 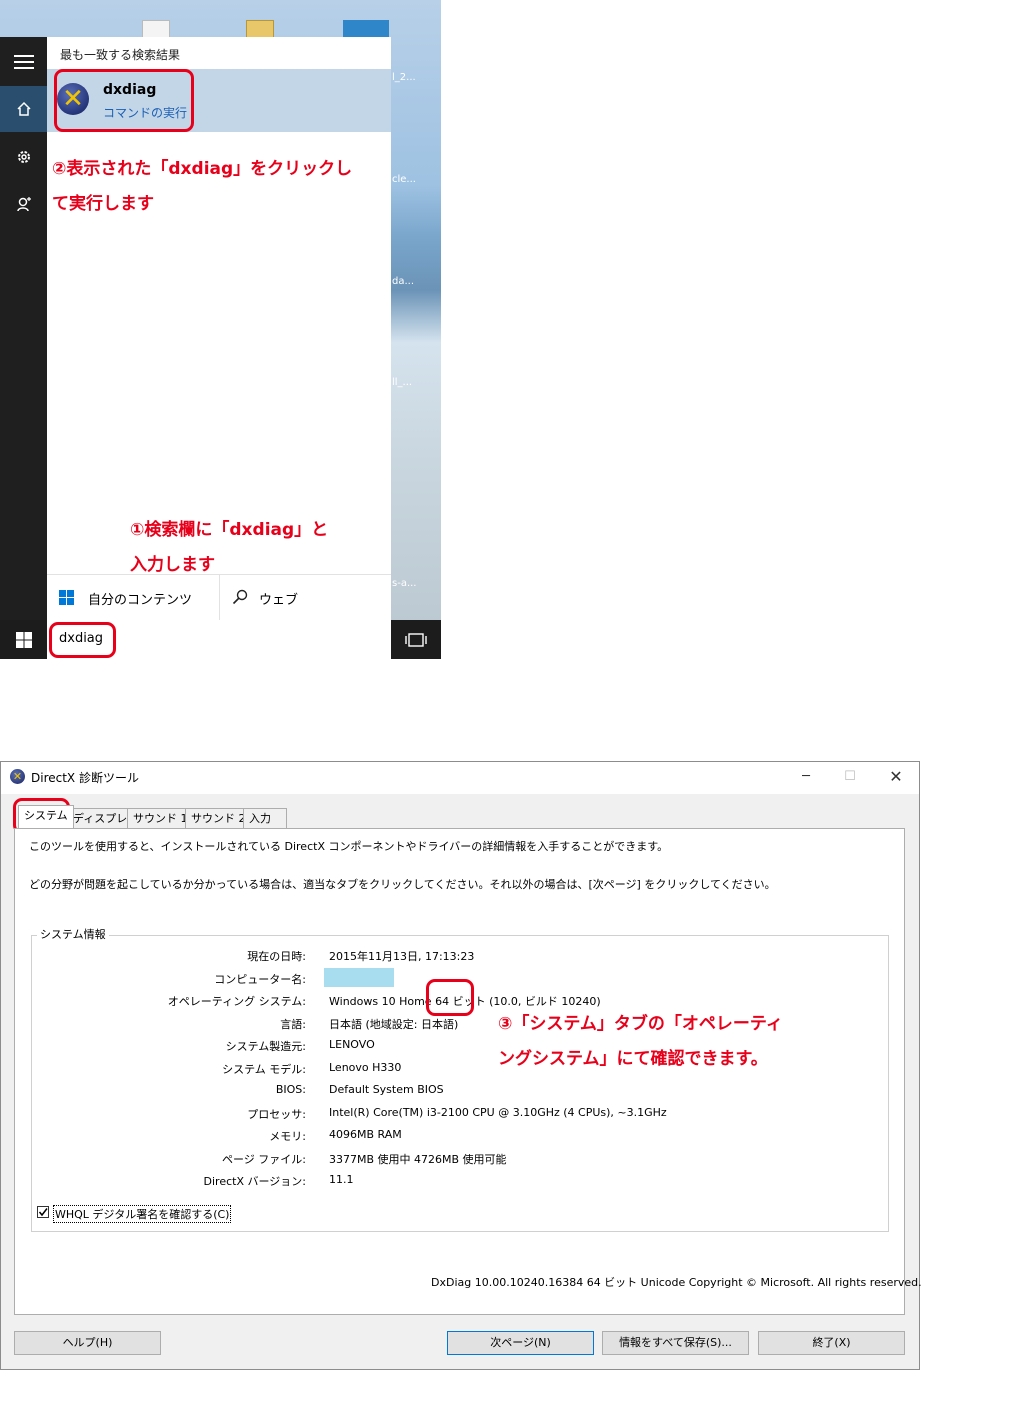 I want to click on maximize-button: ☐, so click(x=850, y=777).